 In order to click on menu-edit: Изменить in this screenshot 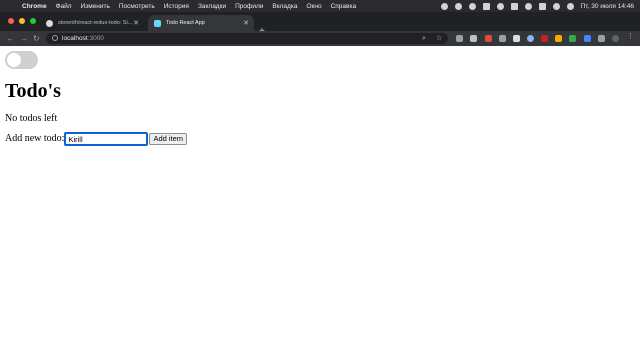, I will do `click(95, 6)`.